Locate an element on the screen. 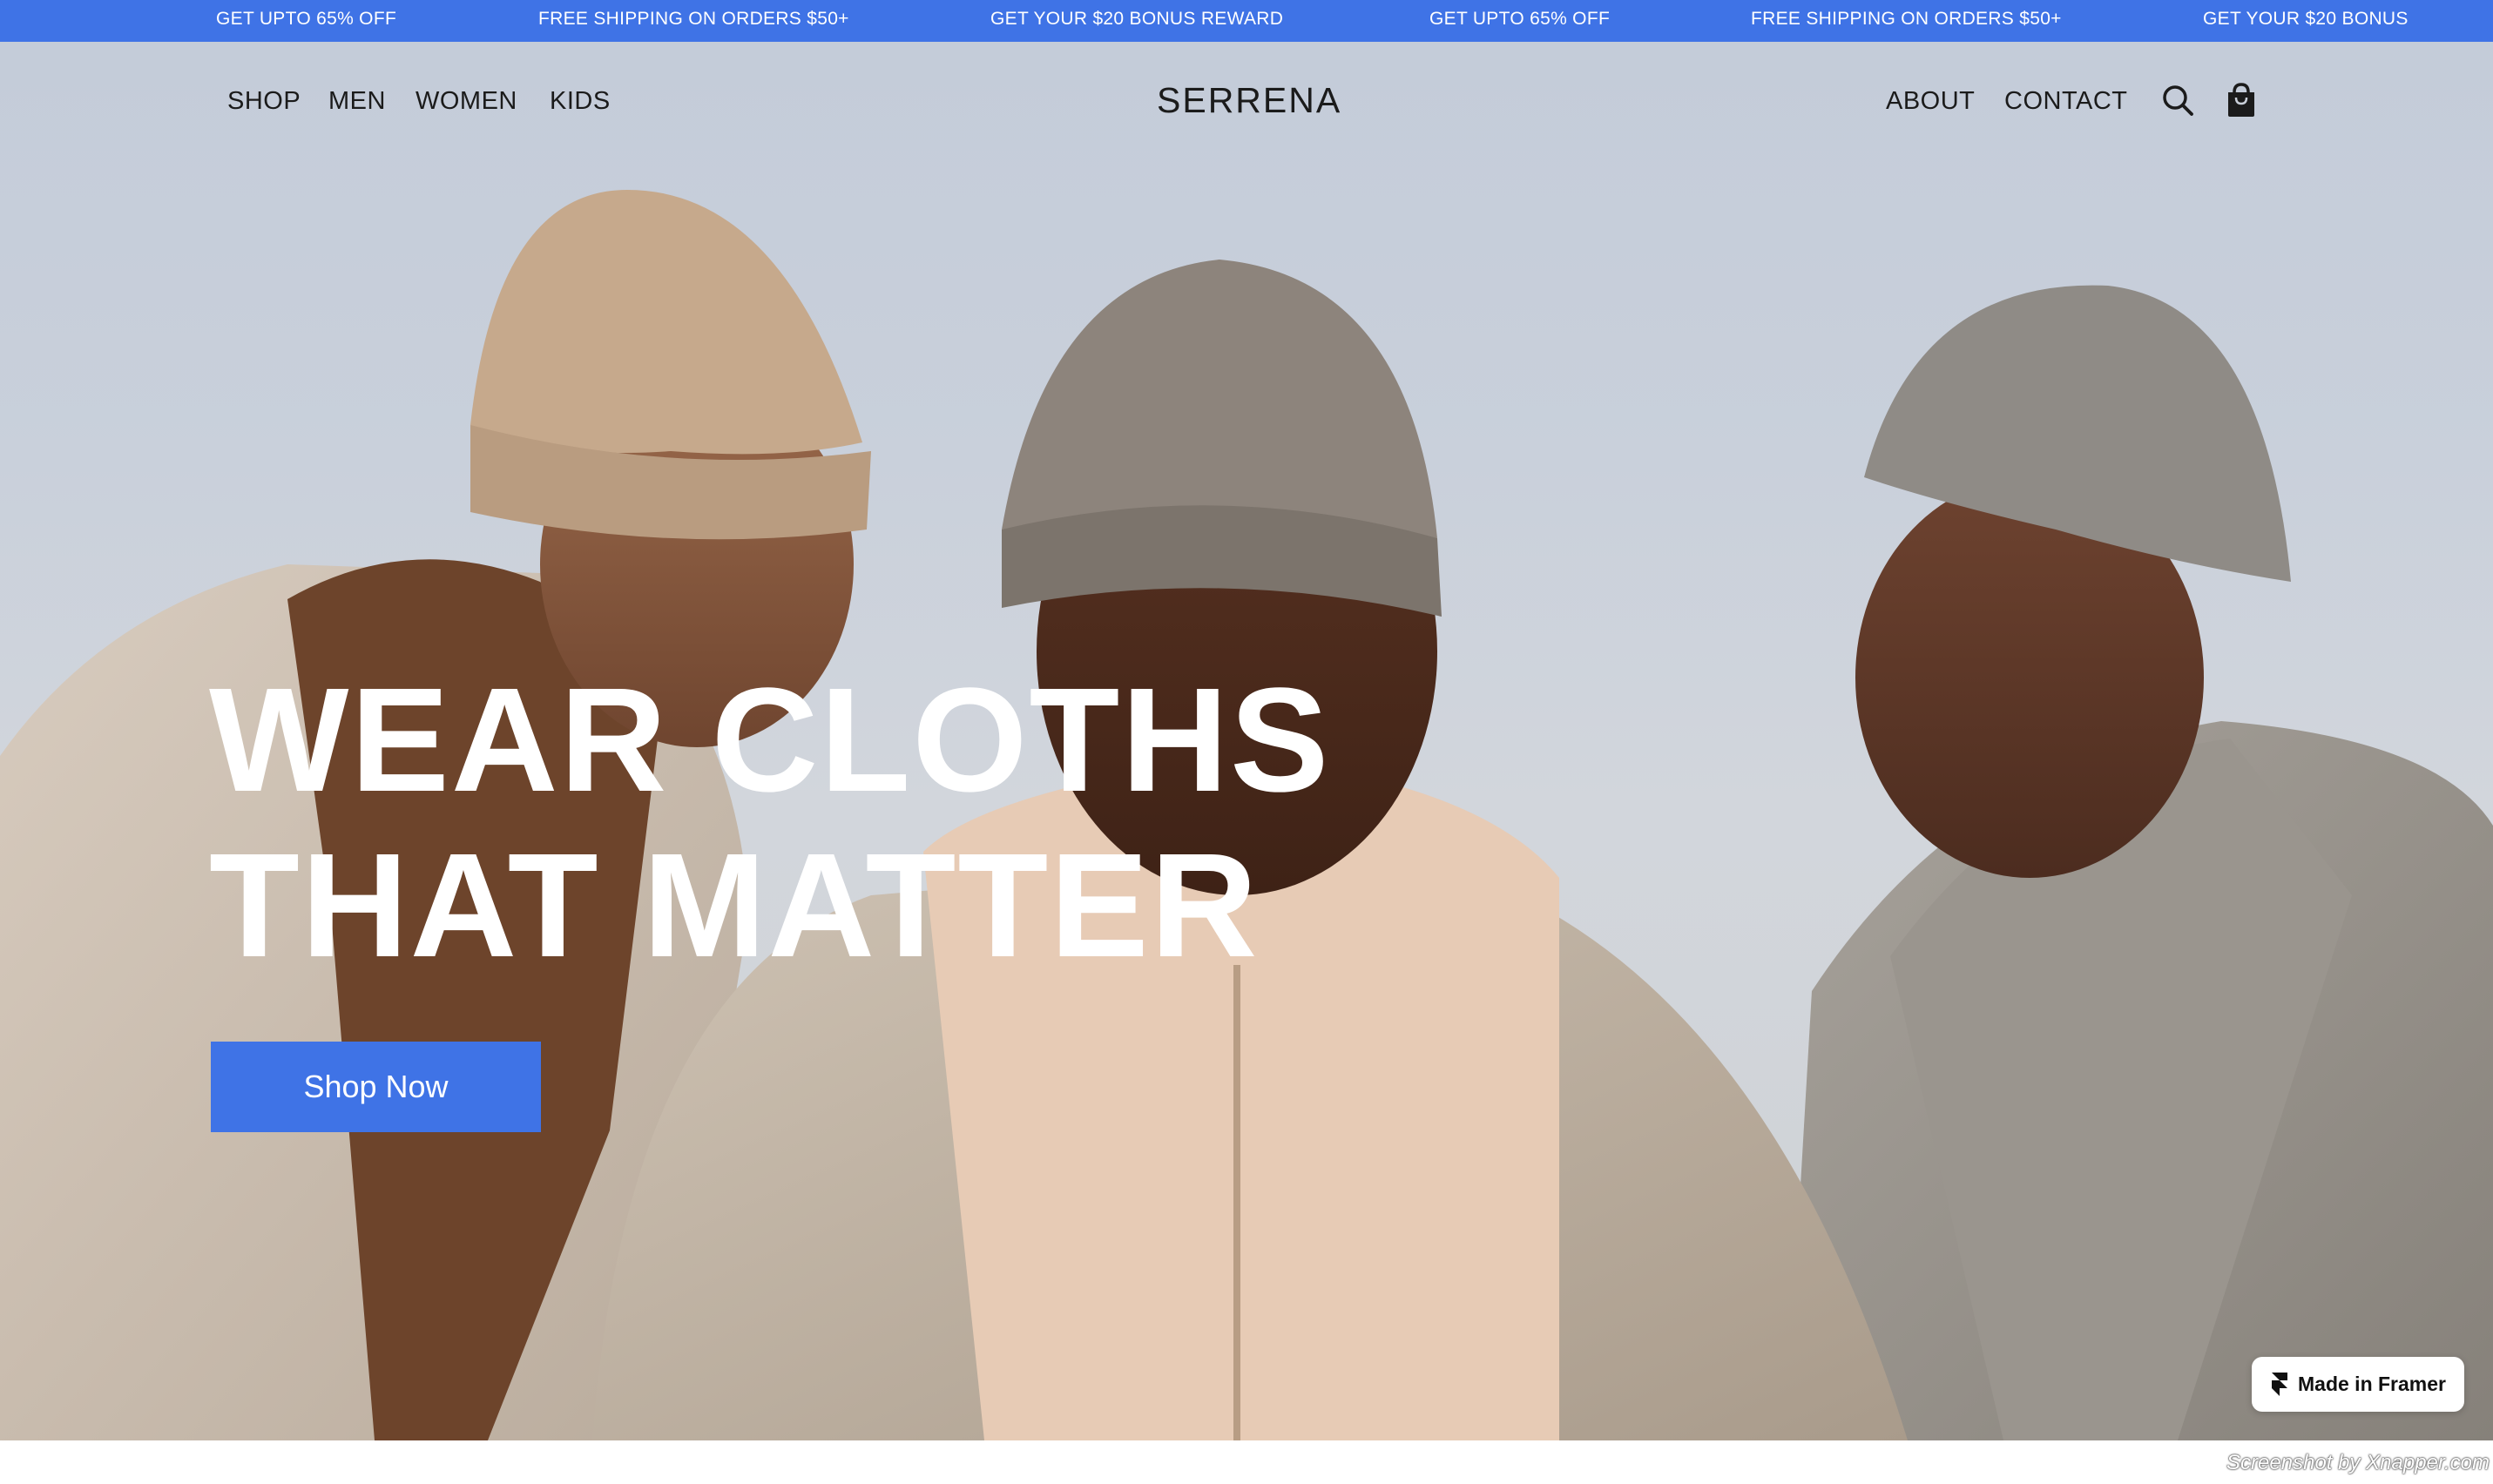  hero-headline-line-1: WEAR CLOTHS is located at coordinates (770, 741).